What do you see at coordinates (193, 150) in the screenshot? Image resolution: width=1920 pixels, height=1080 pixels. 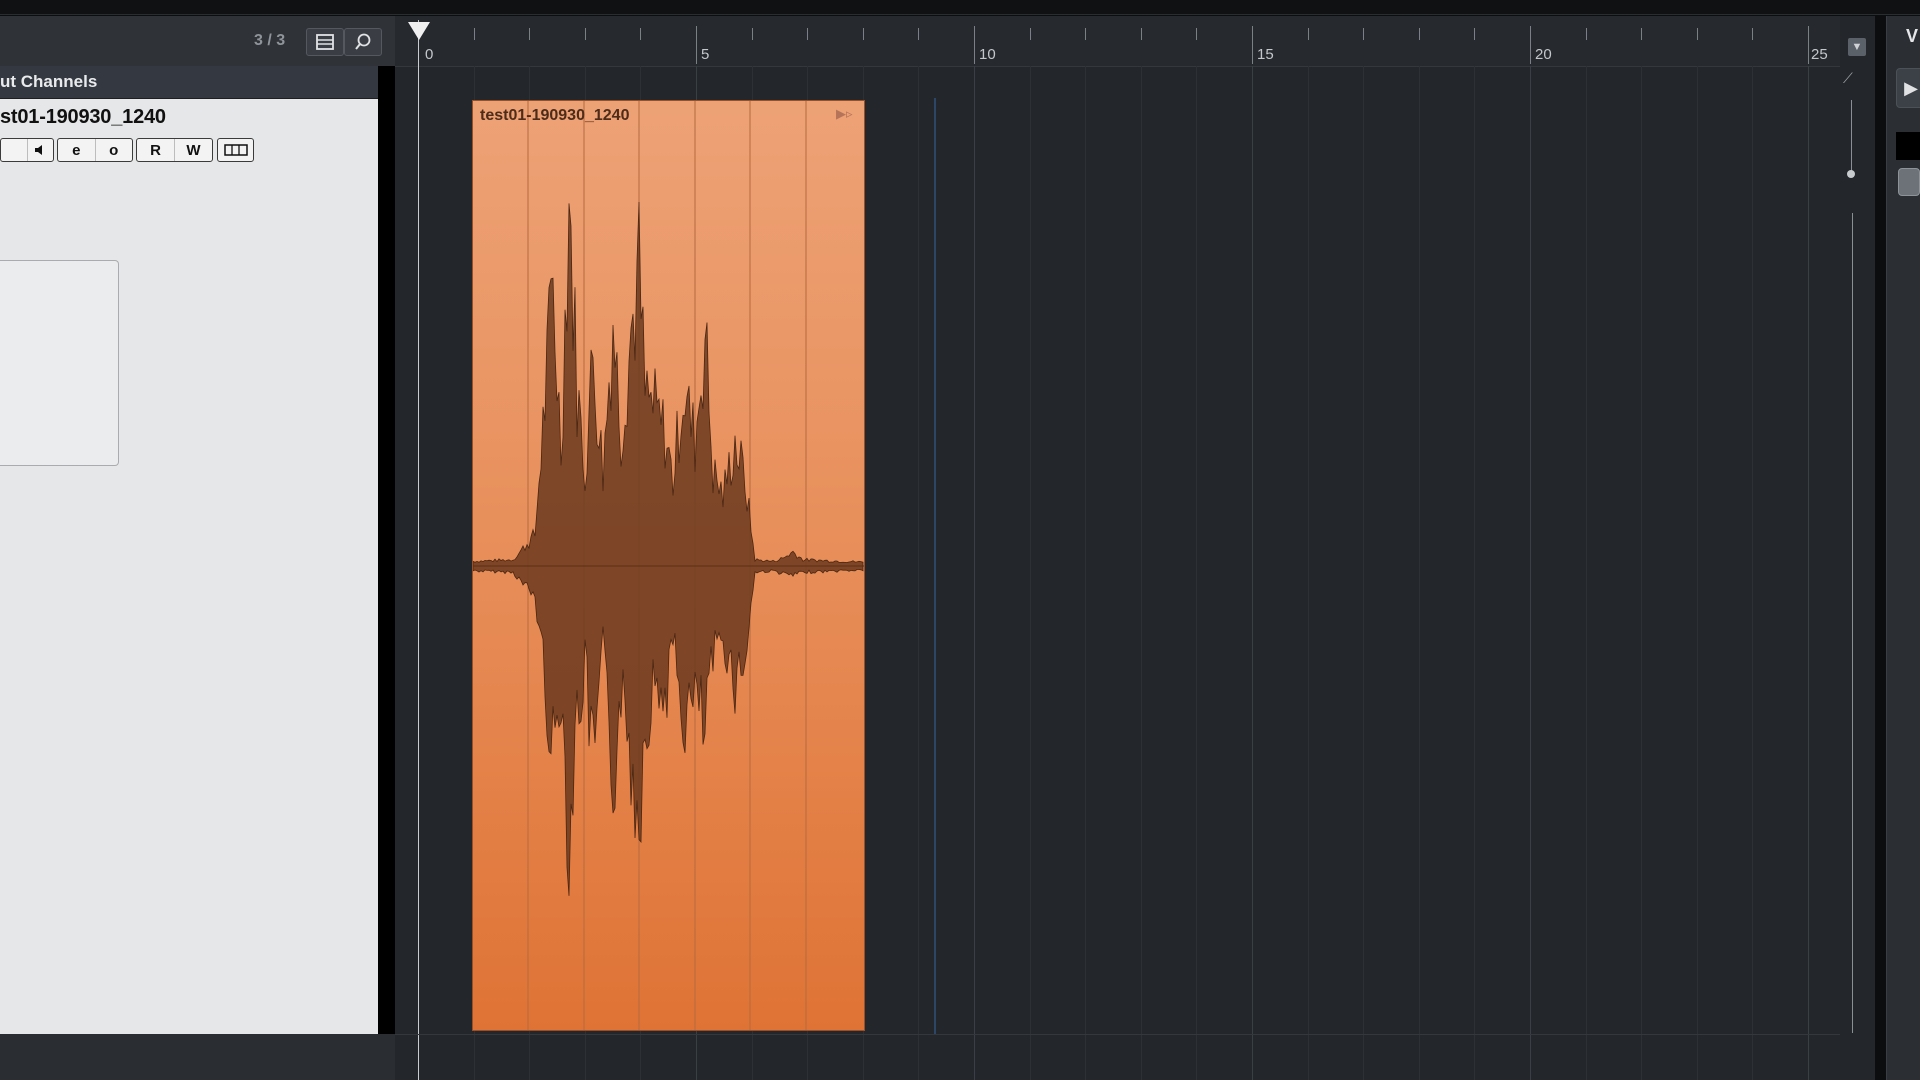 I see `write-button: W` at bounding box center [193, 150].